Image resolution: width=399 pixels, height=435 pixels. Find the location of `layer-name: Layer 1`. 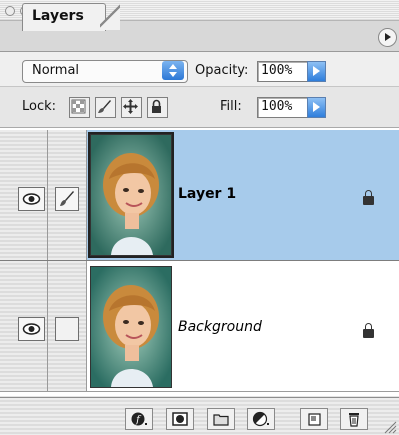

layer-name: Layer 1 is located at coordinates (207, 194).